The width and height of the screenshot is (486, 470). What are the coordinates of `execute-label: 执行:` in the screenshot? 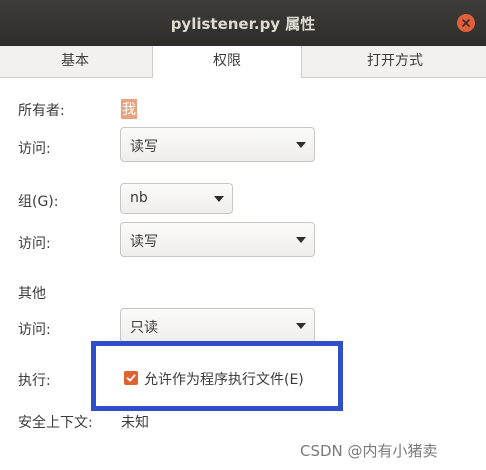 It's located at (34, 381).